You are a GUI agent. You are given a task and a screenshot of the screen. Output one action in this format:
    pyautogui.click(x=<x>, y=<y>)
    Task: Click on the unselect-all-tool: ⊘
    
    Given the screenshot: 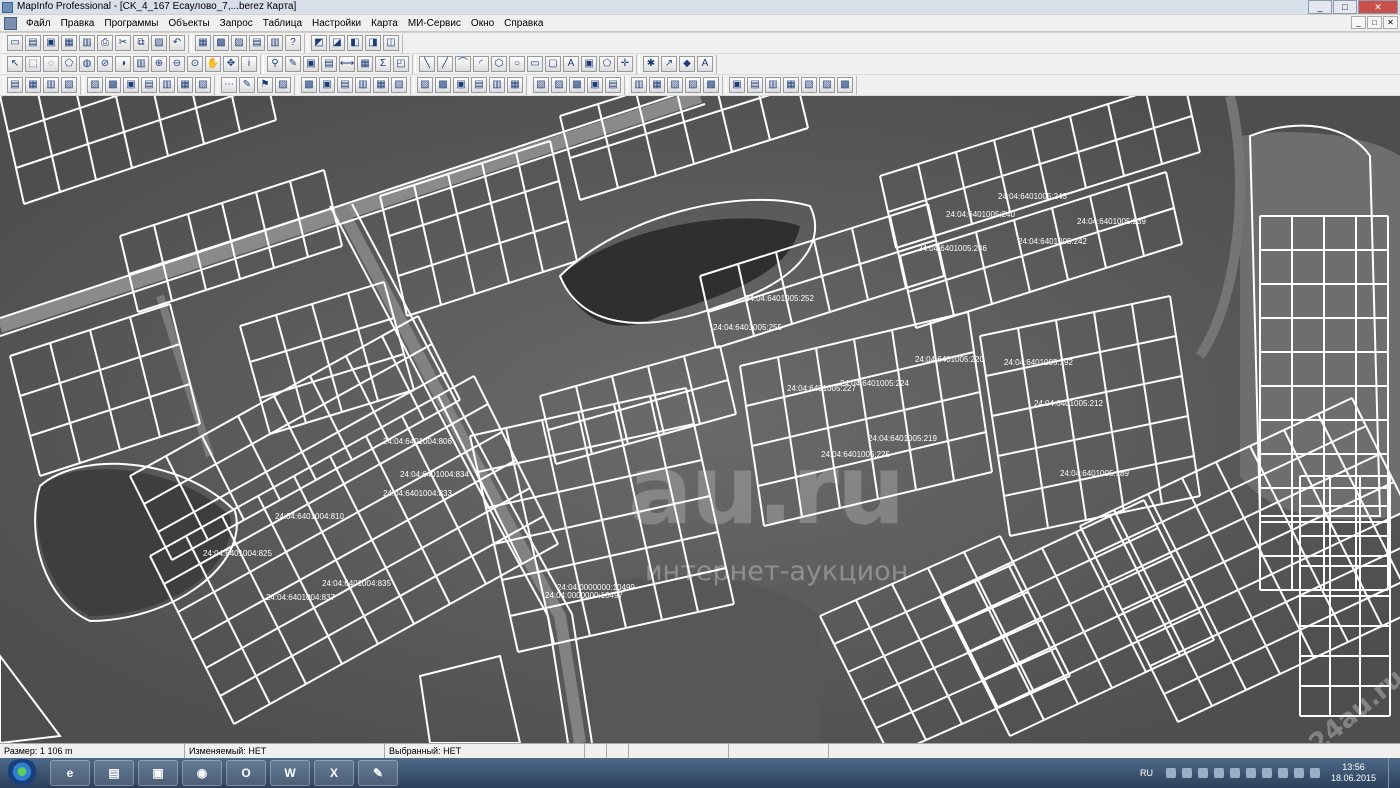 What is the action you would take?
    pyautogui.click(x=105, y=64)
    